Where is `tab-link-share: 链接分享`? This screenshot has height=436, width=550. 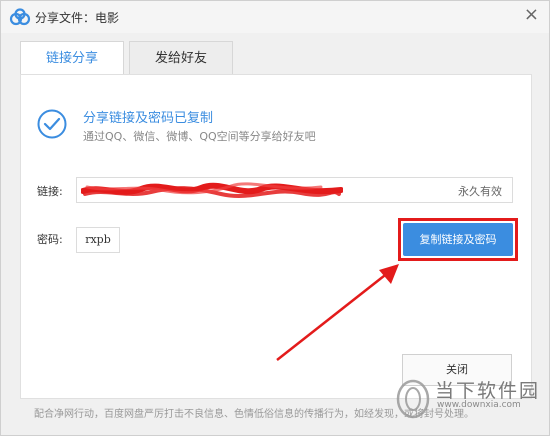
tab-link-share: 链接分享 is located at coordinates (72, 58).